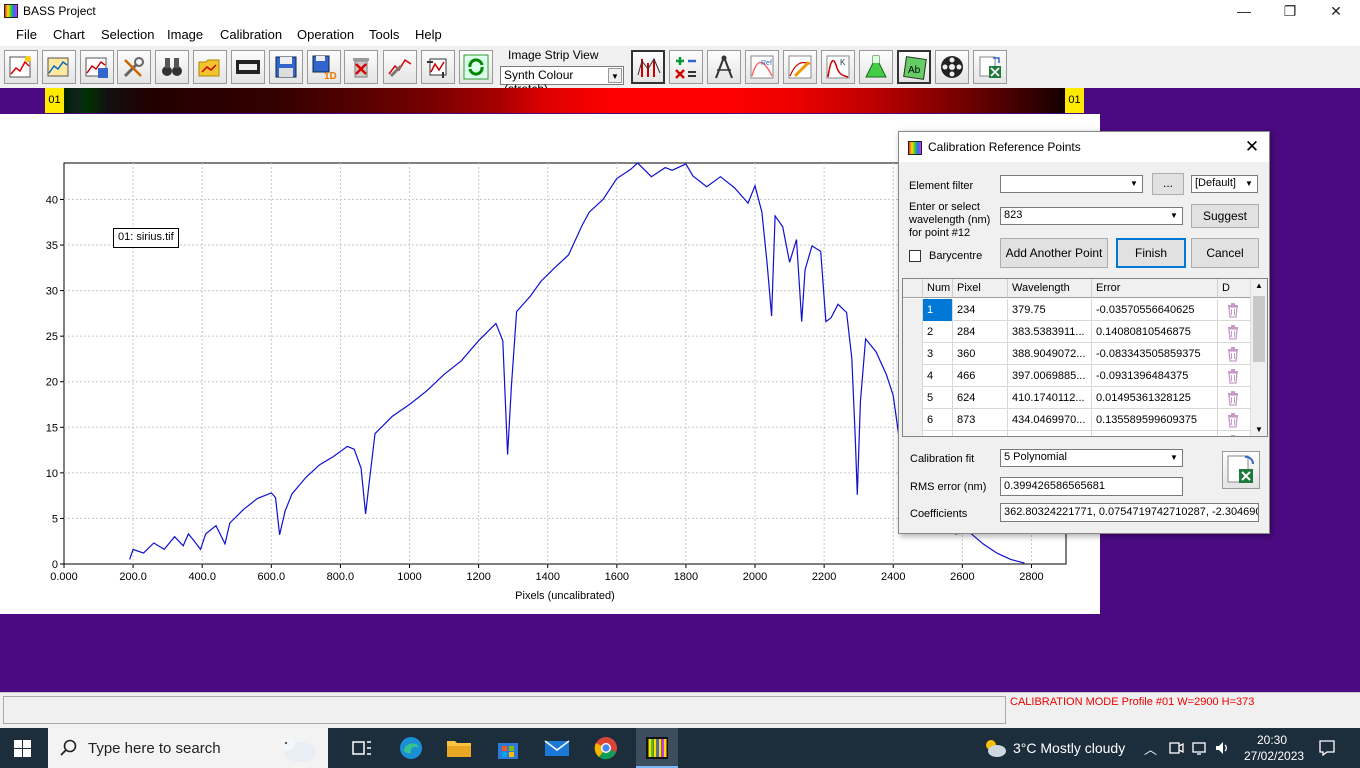  Describe the element at coordinates (1050, 310) in the screenshot. I see `cell-wavelength: 379.75` at that location.